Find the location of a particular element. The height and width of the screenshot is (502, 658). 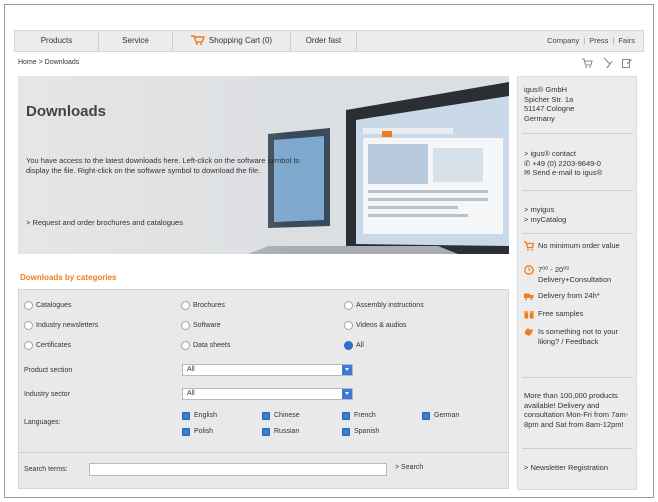

nav-link-fairs: Fairs is located at coordinates (626, 40).